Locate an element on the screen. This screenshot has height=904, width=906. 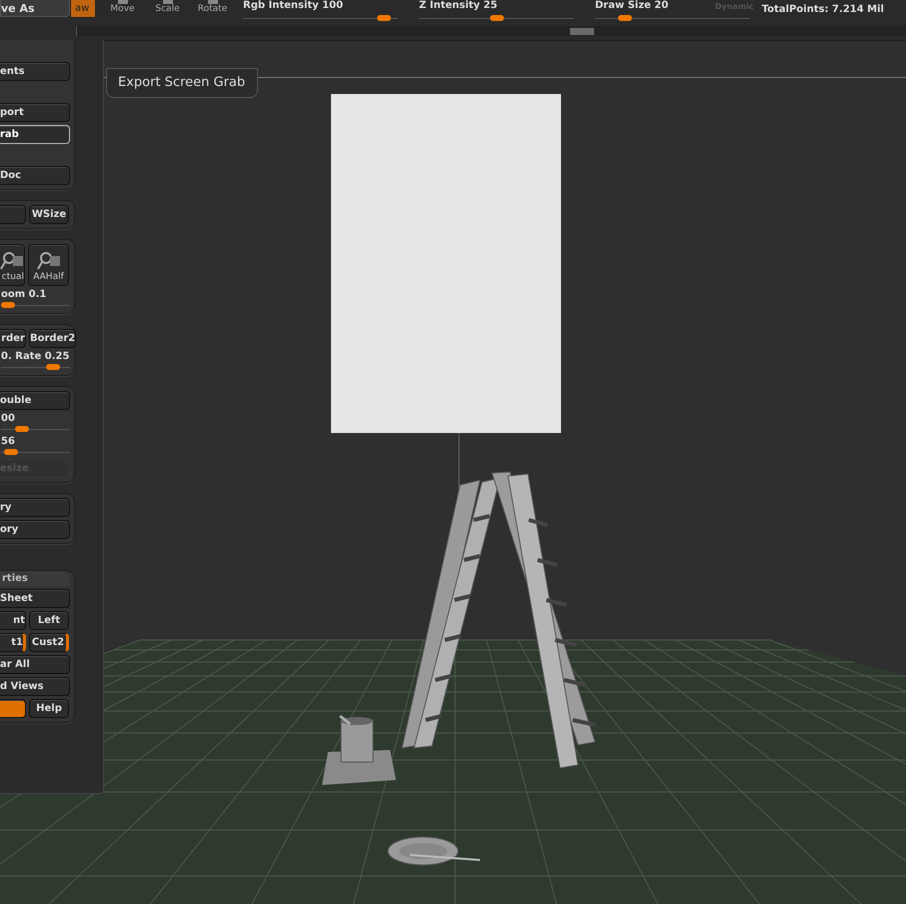
panel-button: Border2 is located at coordinates (52, 338).